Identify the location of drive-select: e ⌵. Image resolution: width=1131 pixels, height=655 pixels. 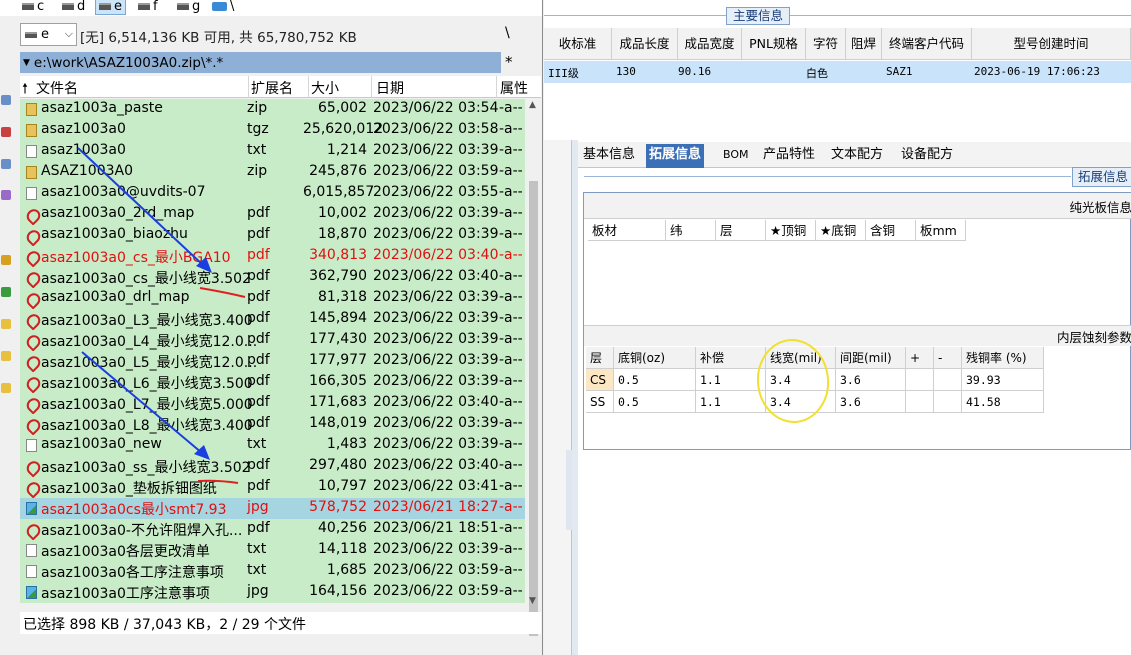
(48, 34).